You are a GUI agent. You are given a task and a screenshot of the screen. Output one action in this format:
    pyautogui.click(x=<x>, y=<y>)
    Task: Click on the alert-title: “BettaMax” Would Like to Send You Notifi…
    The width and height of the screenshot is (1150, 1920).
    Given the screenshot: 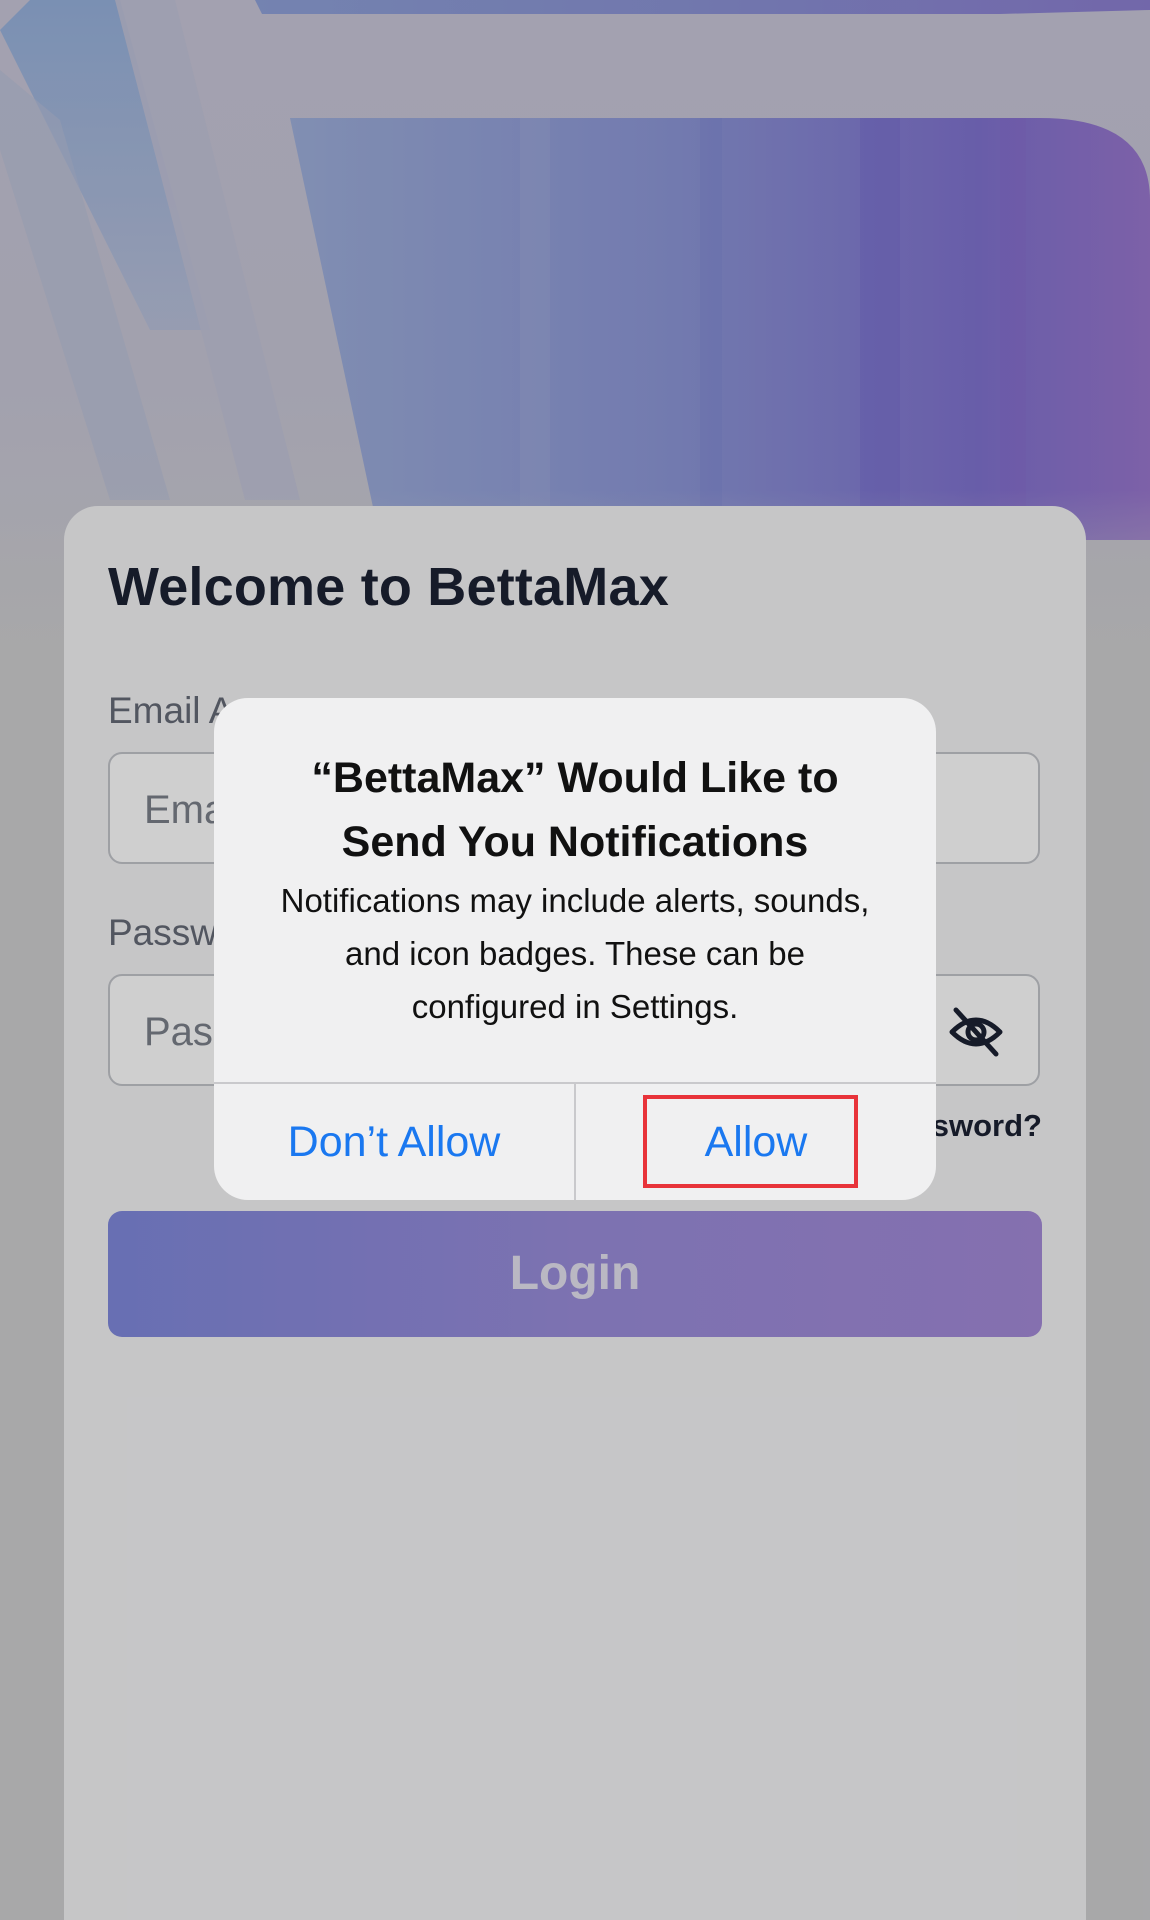 What is the action you would take?
    pyautogui.click(x=575, y=810)
    